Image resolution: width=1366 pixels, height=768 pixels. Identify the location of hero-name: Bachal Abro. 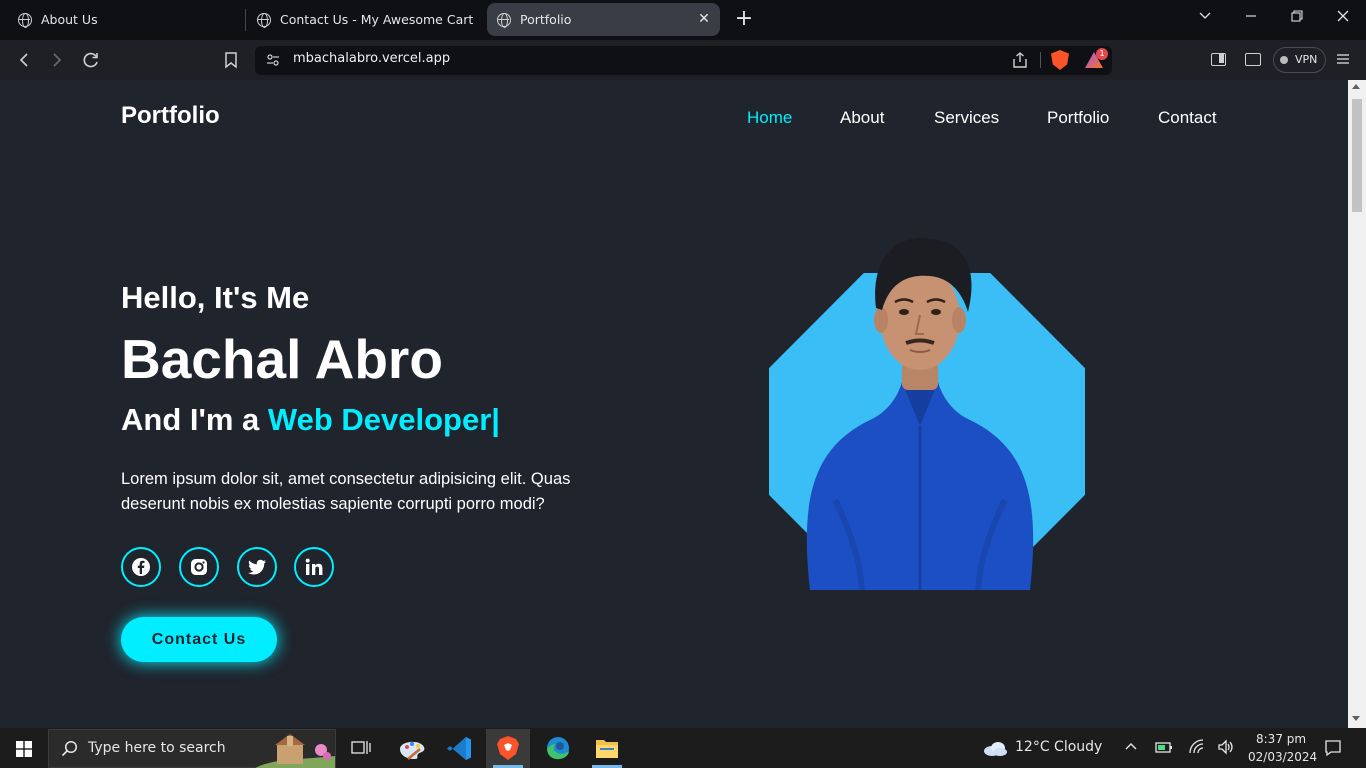
(282, 359).